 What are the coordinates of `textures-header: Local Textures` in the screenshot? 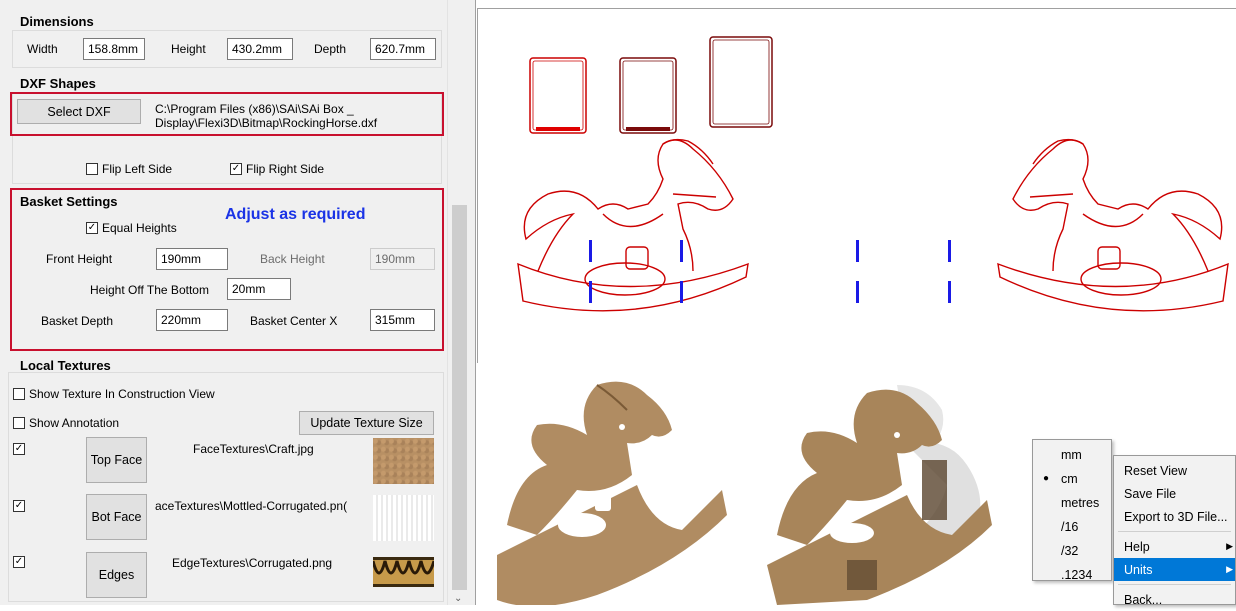 It's located at (65, 365).